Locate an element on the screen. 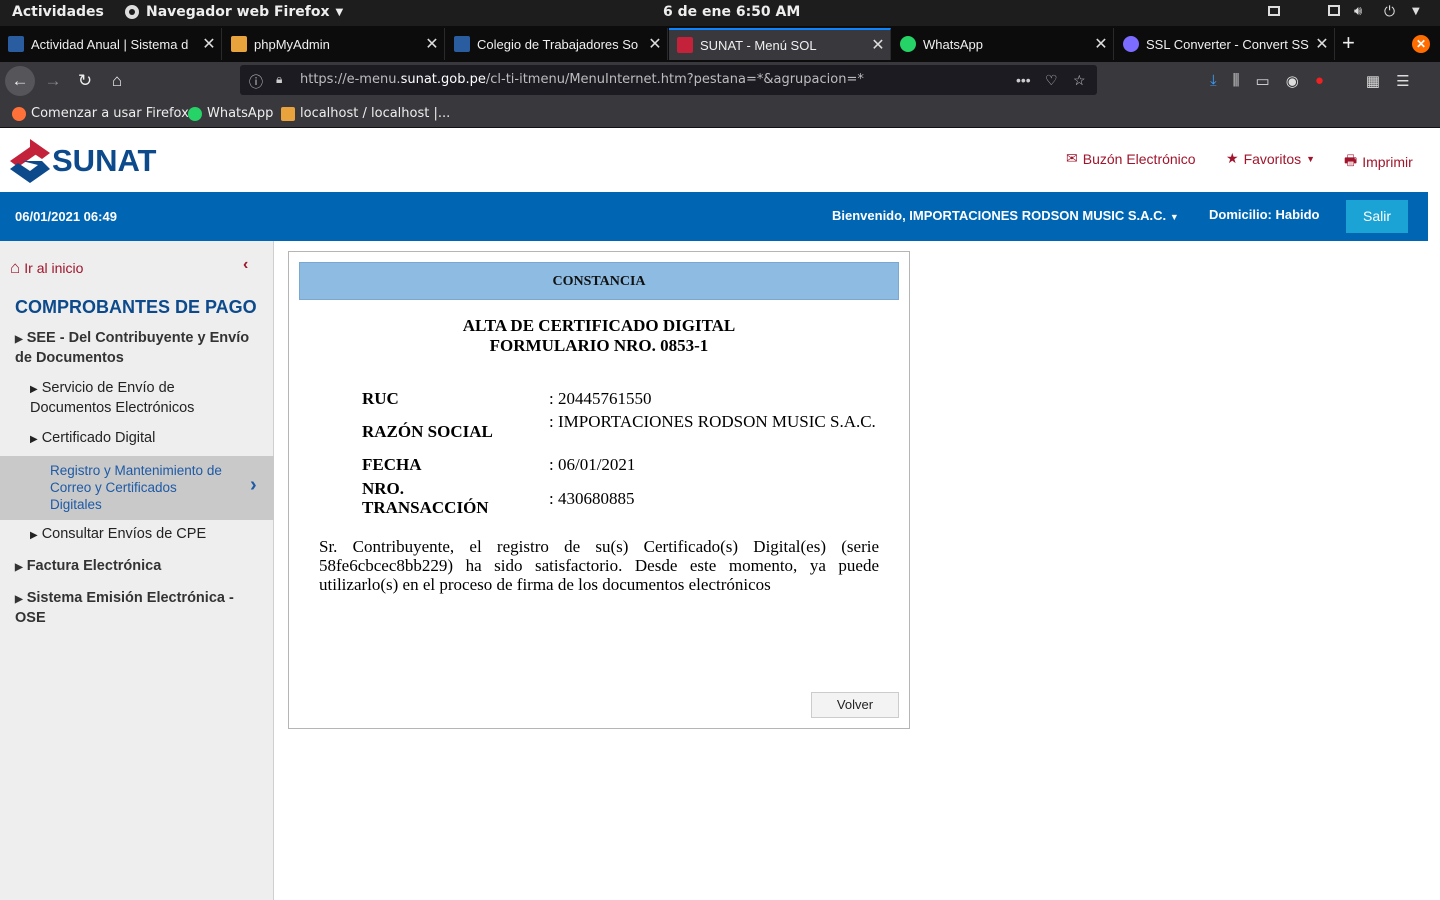  tab-title: Colegio de Trabajadores So is located at coordinates (558, 44).